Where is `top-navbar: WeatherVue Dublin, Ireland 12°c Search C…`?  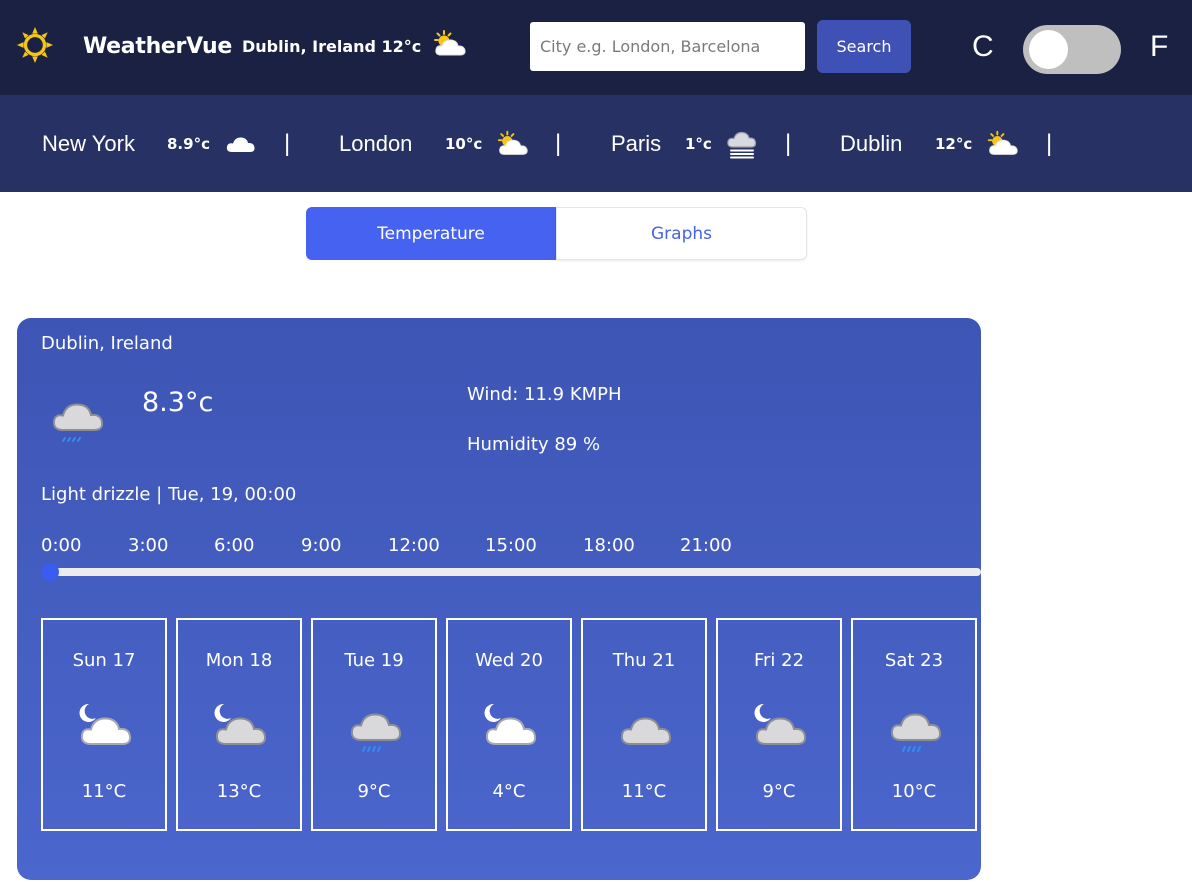 top-navbar: WeatherVue Dublin, Ireland 12°c Search C… is located at coordinates (596, 47).